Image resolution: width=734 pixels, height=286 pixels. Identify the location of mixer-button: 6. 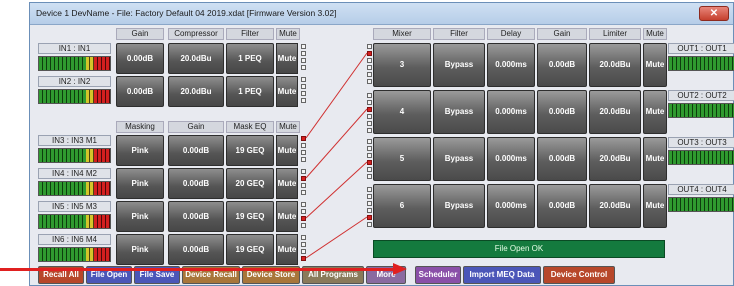
(402, 206).